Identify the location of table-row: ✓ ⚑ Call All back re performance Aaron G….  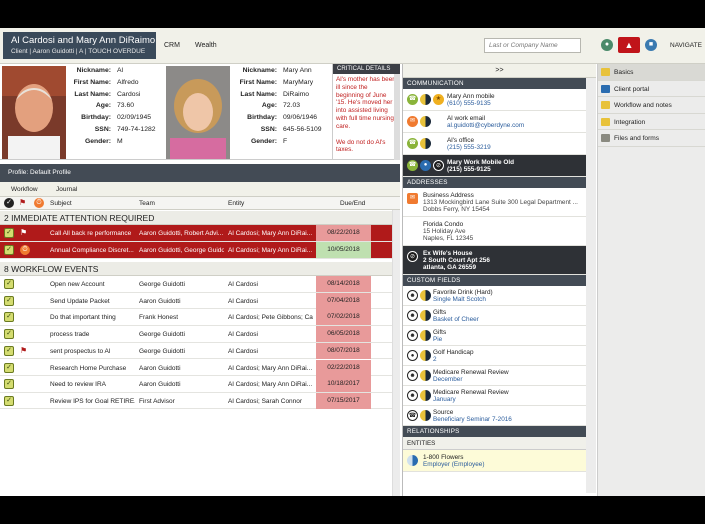
(200, 233).